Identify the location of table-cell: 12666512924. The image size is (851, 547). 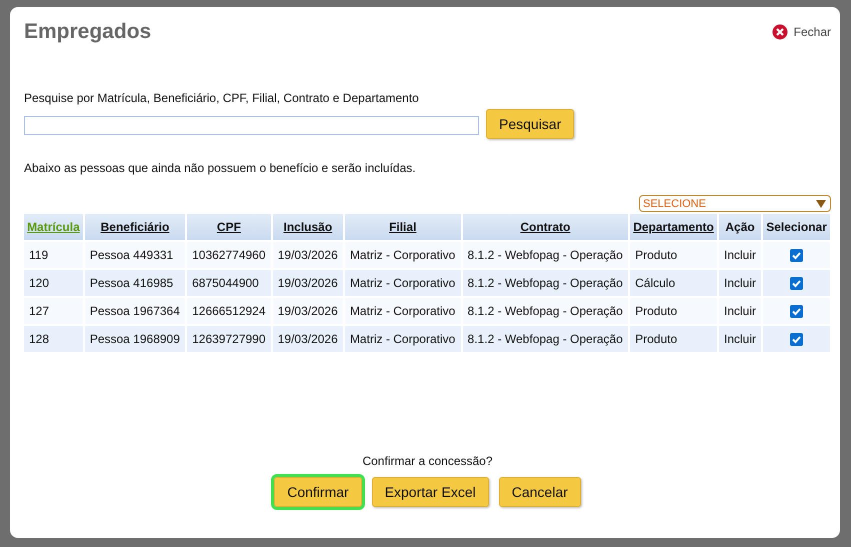
(229, 311).